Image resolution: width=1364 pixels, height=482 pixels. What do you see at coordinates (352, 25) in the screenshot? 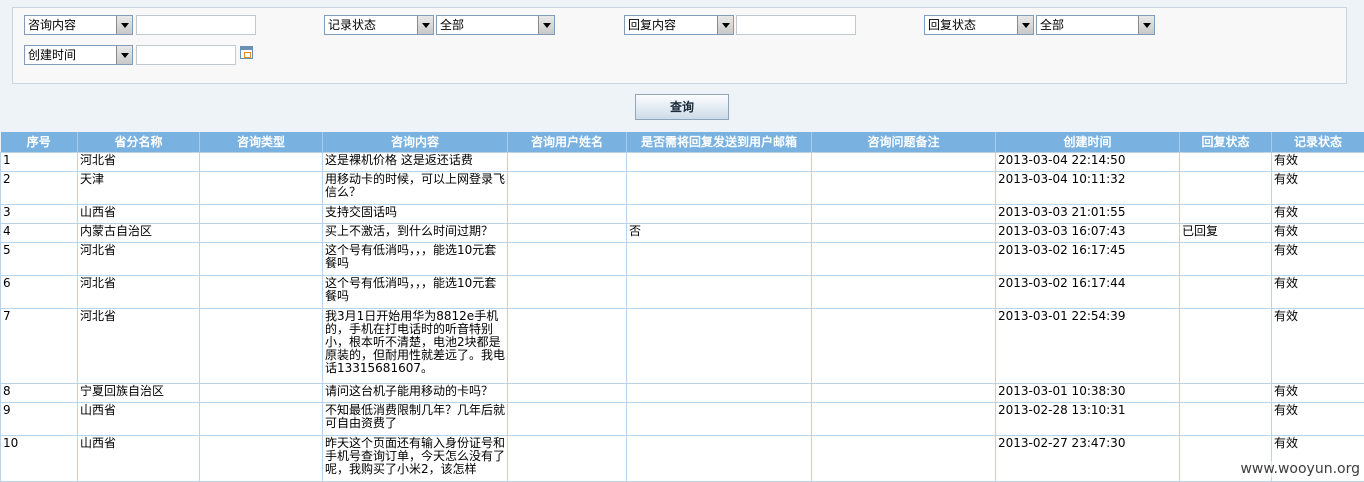
I see `record-status-select-label: 记录状态` at bounding box center [352, 25].